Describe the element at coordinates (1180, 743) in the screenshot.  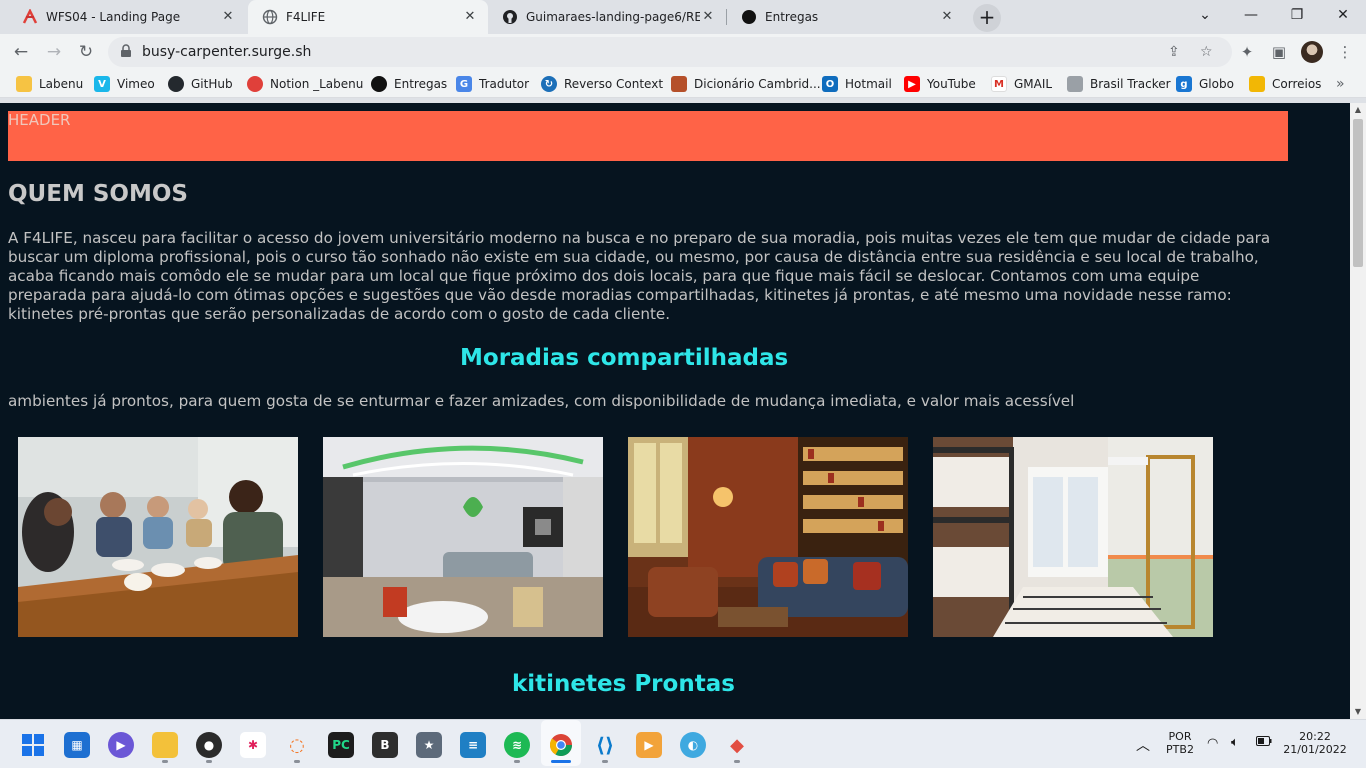
I see `language-indicator: POR PTB2` at that location.